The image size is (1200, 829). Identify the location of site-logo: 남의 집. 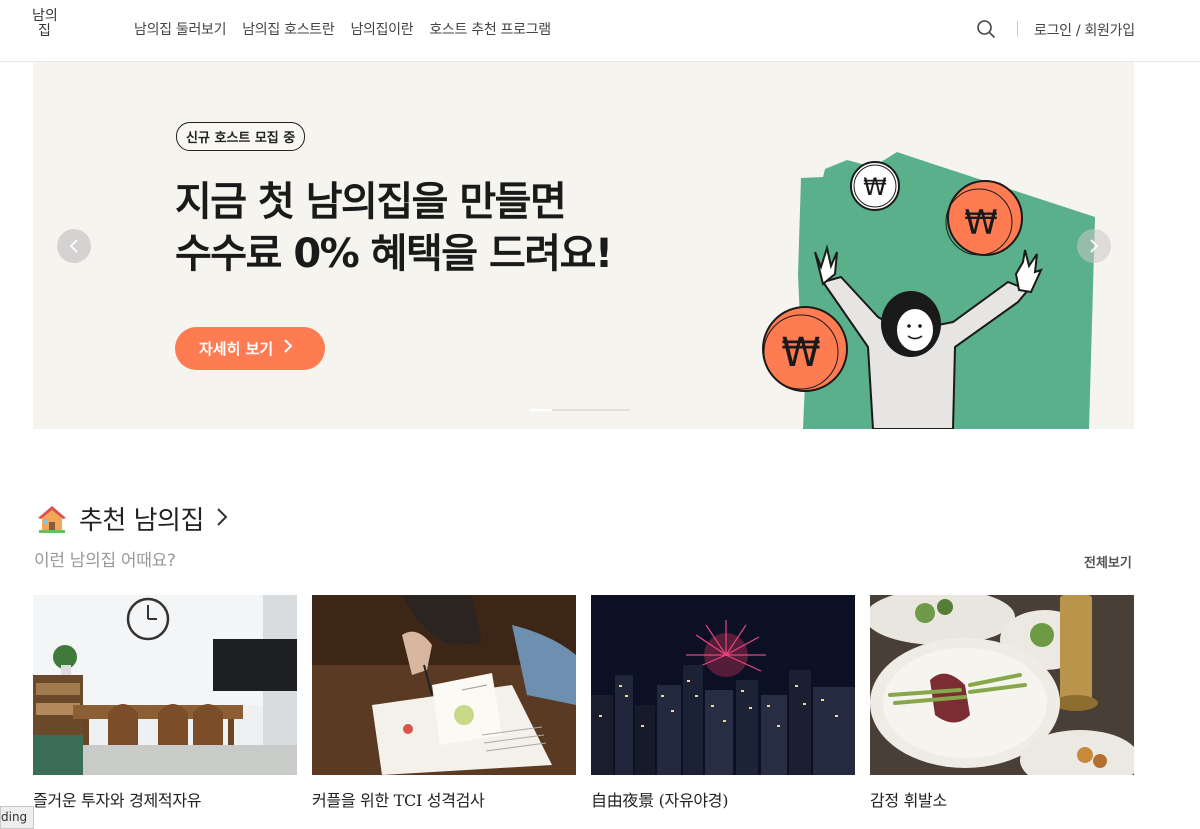
(47, 24).